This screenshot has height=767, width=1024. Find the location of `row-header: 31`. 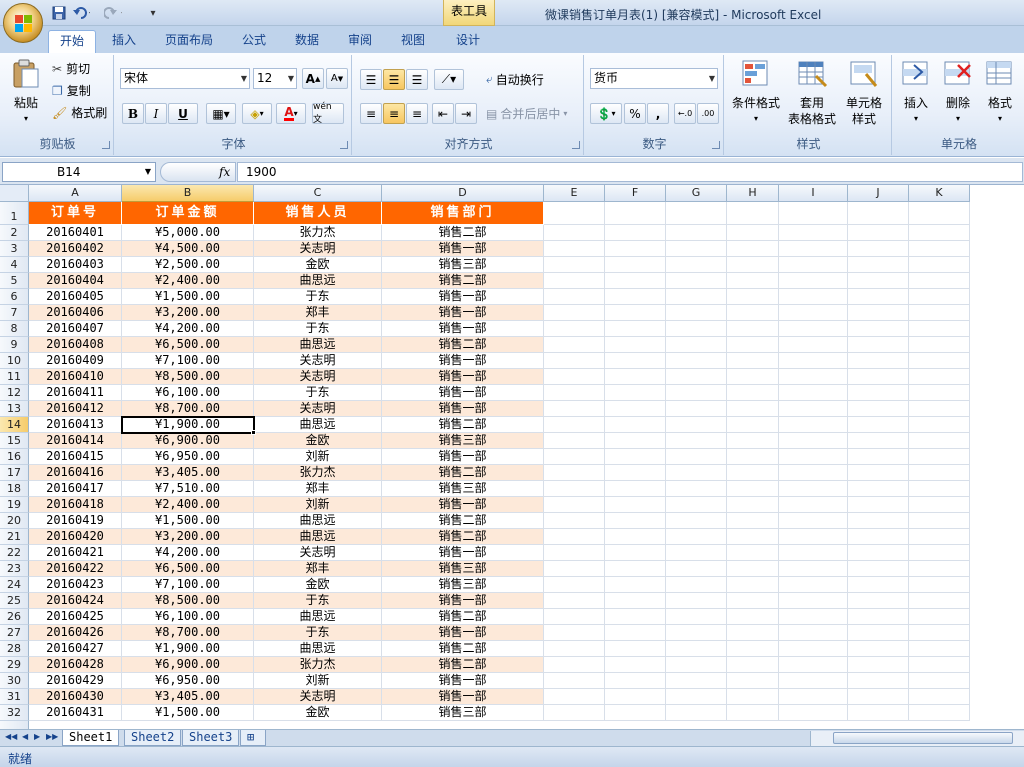

row-header: 31 is located at coordinates (14, 697).